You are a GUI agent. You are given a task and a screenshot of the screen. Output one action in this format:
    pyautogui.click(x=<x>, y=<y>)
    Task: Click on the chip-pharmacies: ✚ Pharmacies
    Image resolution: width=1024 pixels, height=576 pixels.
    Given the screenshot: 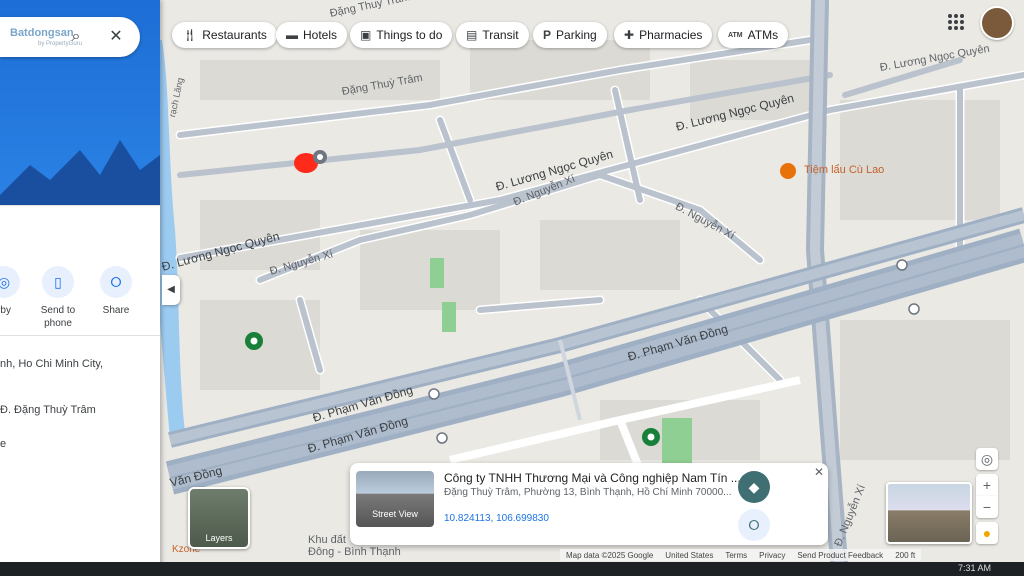 What is the action you would take?
    pyautogui.click(x=663, y=35)
    